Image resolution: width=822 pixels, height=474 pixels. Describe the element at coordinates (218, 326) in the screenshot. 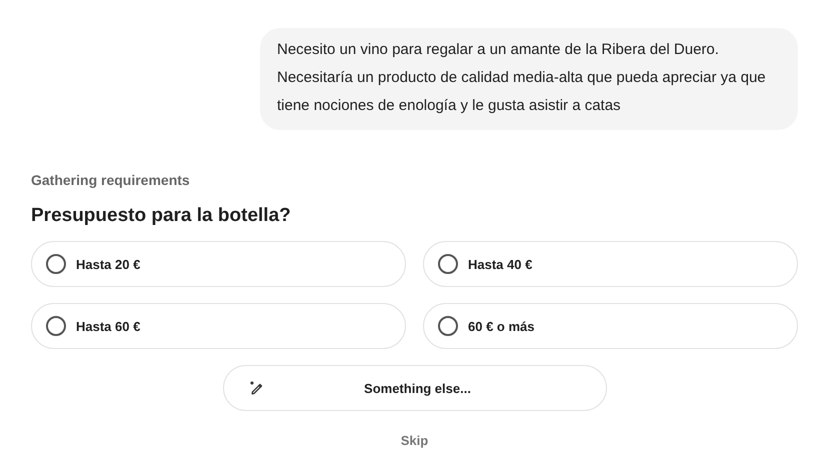

I see `option-button: Hasta 60 €` at that location.